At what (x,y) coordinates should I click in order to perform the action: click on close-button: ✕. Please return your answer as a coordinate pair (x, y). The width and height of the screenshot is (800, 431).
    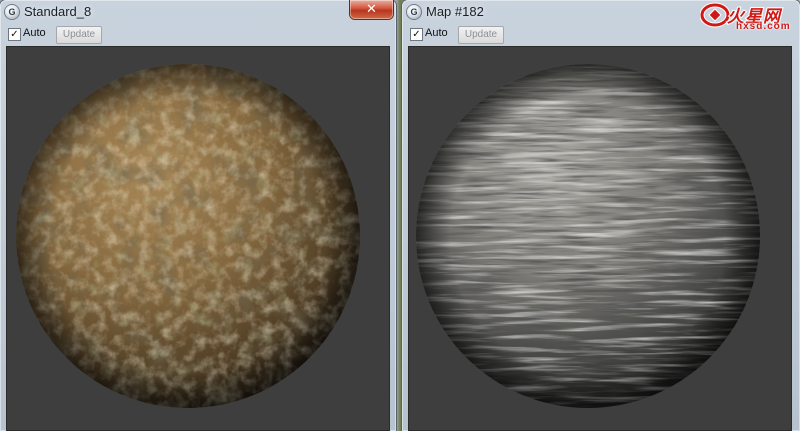
    Looking at the image, I should click on (371, 9).